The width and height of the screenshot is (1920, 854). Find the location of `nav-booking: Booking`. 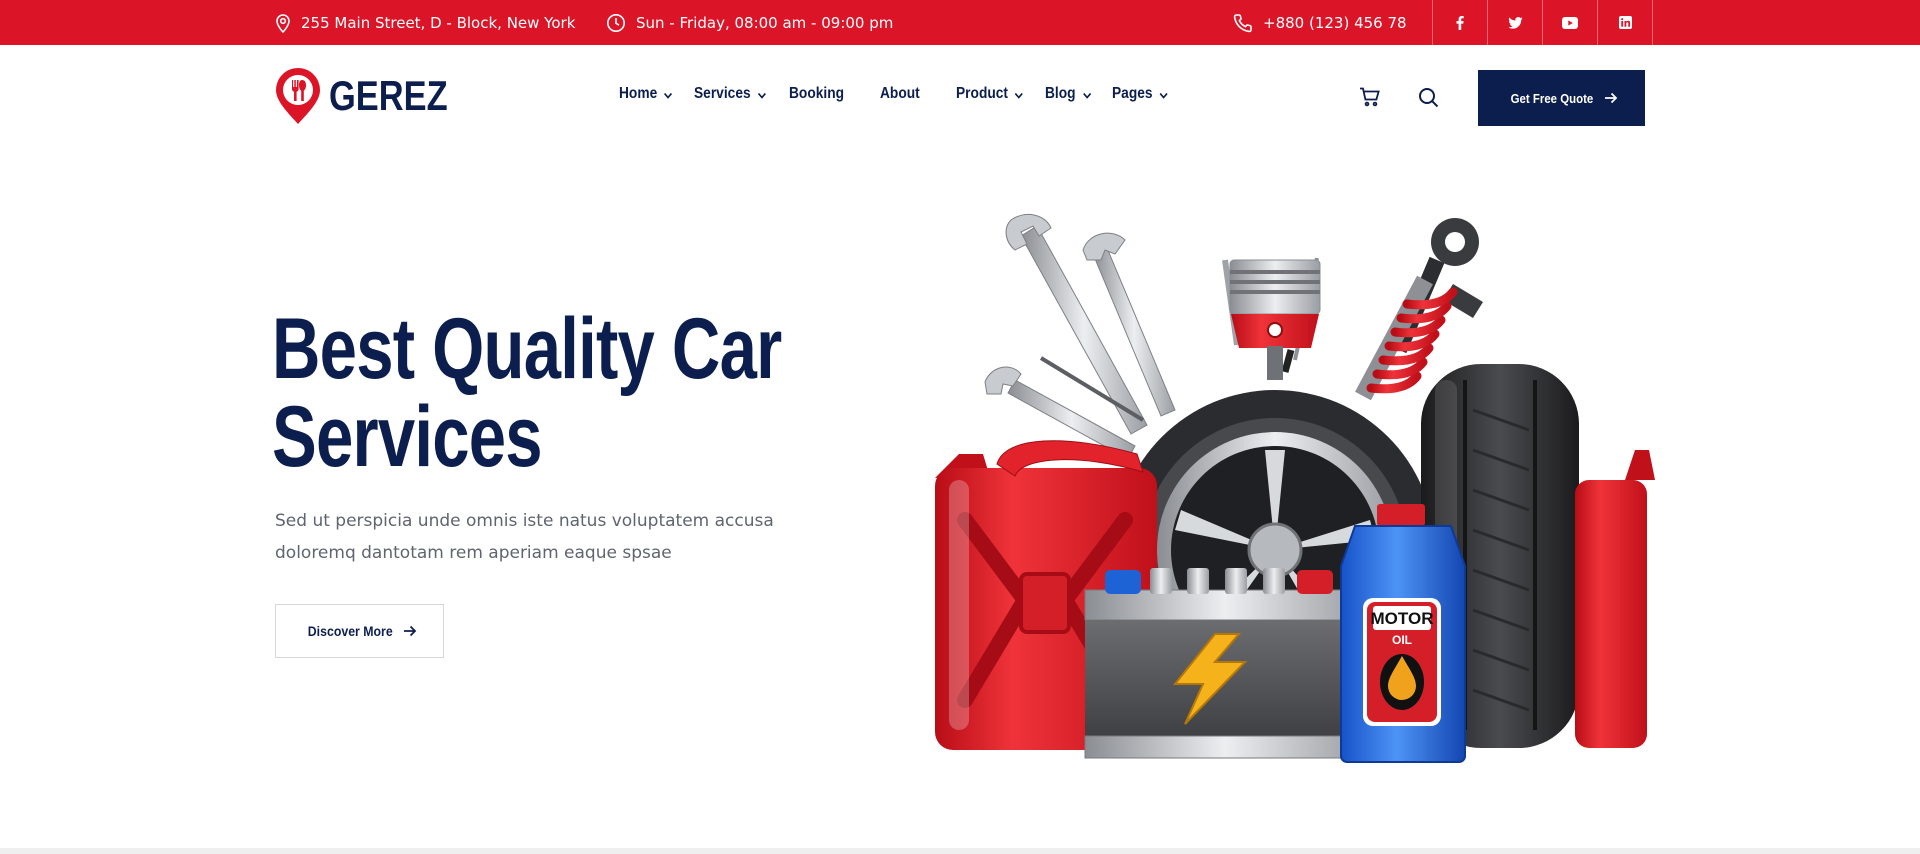

nav-booking: Booking is located at coordinates (816, 94).